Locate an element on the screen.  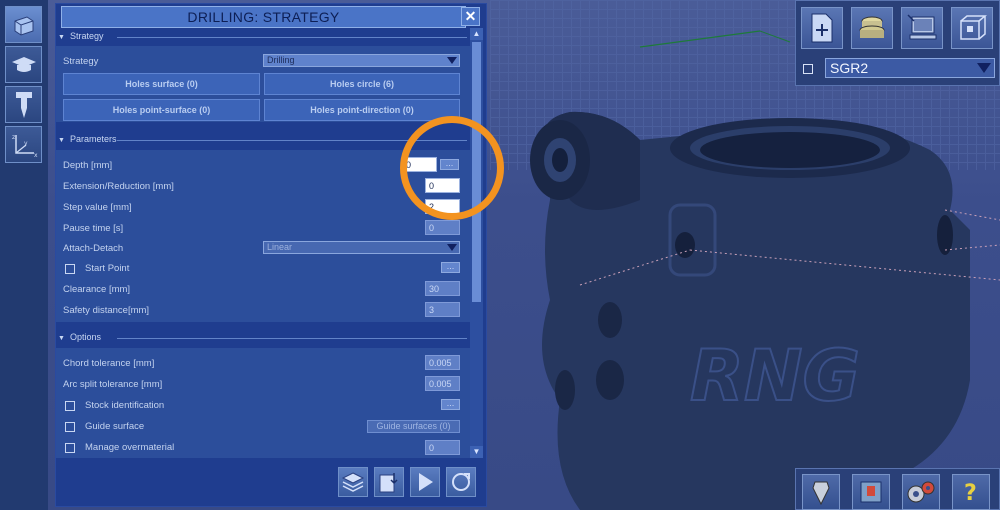
manage-overmaterial-checkbox is located at coordinates (70, 448).